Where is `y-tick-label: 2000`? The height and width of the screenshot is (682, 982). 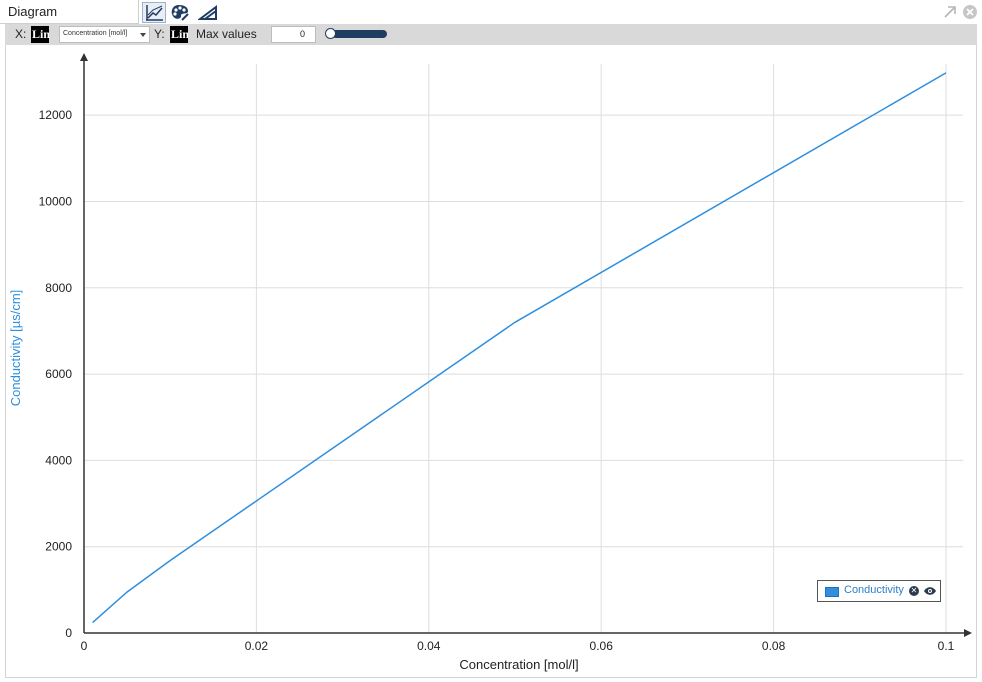 y-tick-label: 2000 is located at coordinates (58, 547).